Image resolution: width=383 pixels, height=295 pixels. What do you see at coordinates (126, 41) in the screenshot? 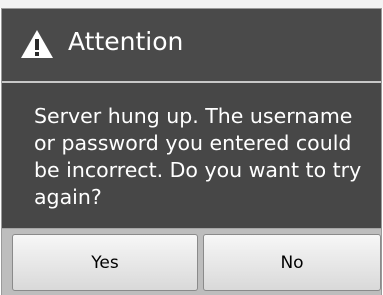
I see `dialog-title: Attention` at bounding box center [126, 41].